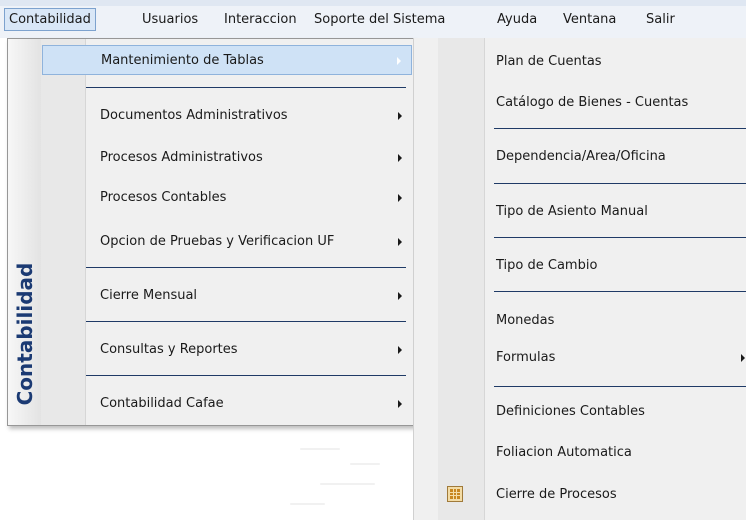  What do you see at coordinates (162, 403) in the screenshot?
I see `item-label: Contabilidad Cafae` at bounding box center [162, 403].